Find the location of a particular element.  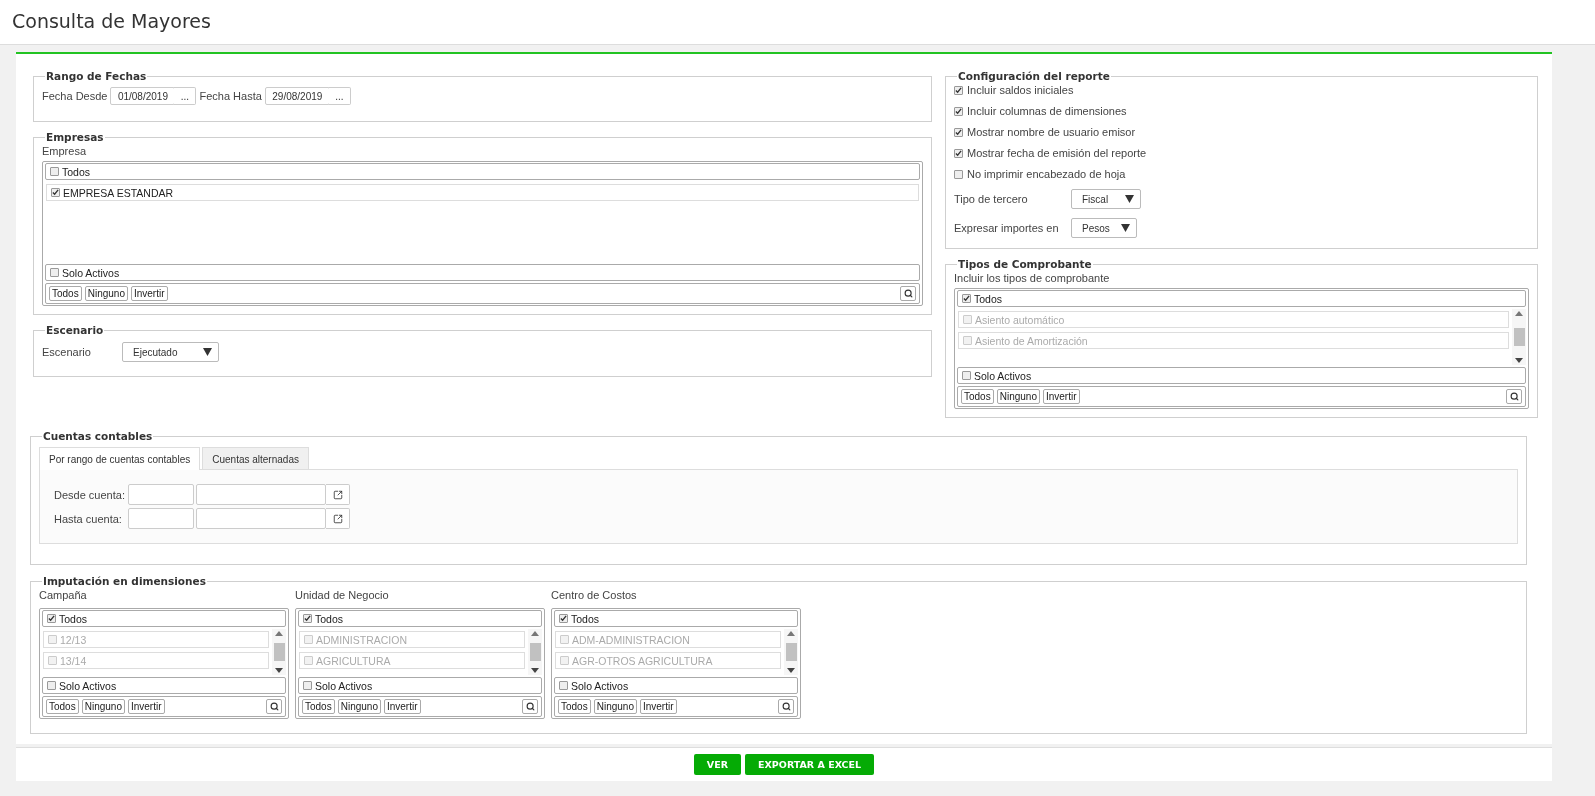

external-link-icon is located at coordinates (337, 518).